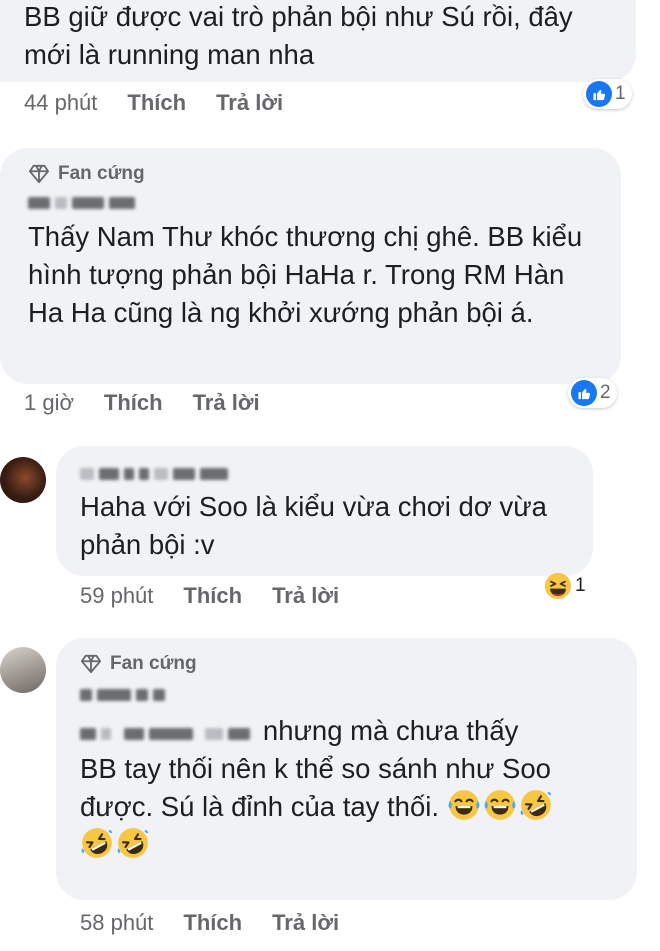  I want to click on comment-time: 44 phút, so click(61, 102).